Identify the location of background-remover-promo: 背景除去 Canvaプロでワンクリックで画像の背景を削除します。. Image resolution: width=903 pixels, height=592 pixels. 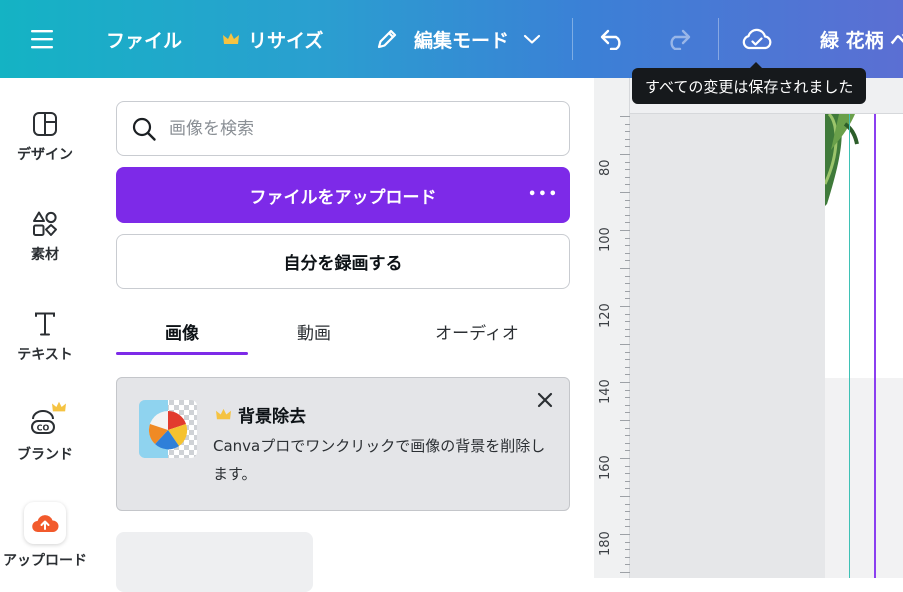
(343, 444).